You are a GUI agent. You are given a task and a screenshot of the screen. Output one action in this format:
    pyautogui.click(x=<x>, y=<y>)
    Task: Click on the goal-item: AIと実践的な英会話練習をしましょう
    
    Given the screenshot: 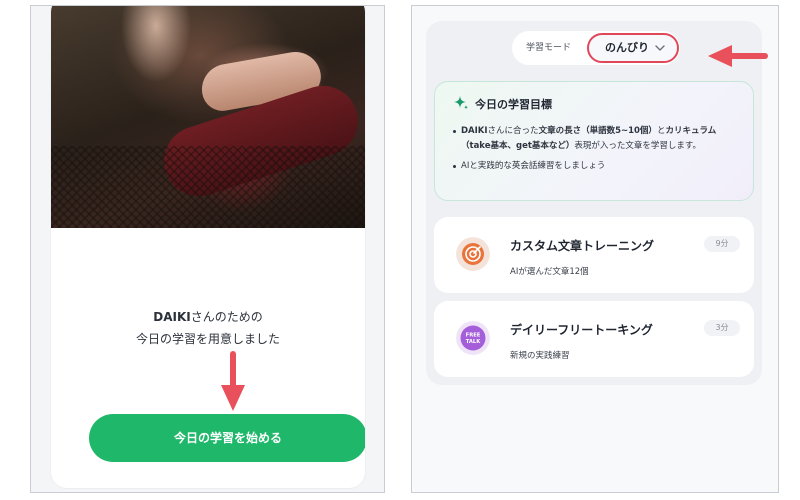 What is the action you would take?
    pyautogui.click(x=599, y=166)
    